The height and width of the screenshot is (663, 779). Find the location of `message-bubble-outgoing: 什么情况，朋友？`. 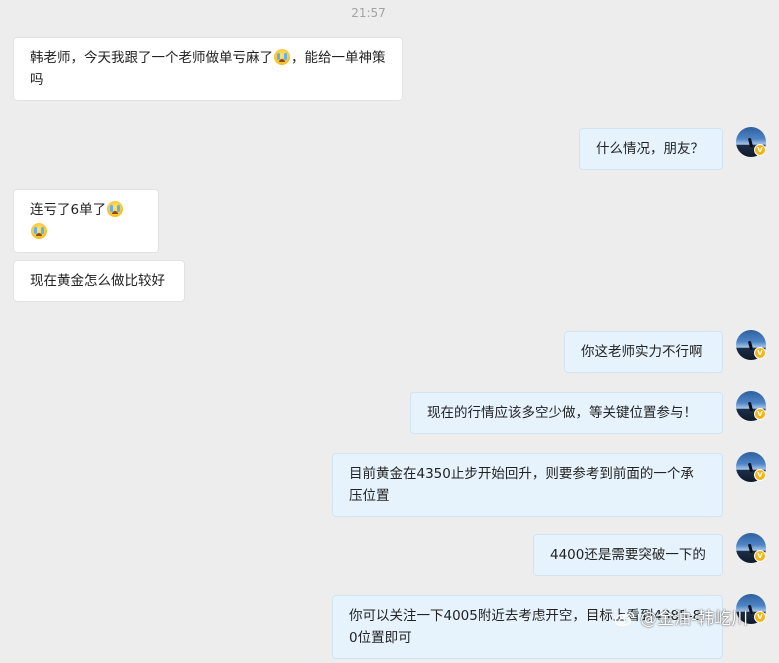

message-bubble-outgoing: 什么情况，朋友？ is located at coordinates (651, 149).